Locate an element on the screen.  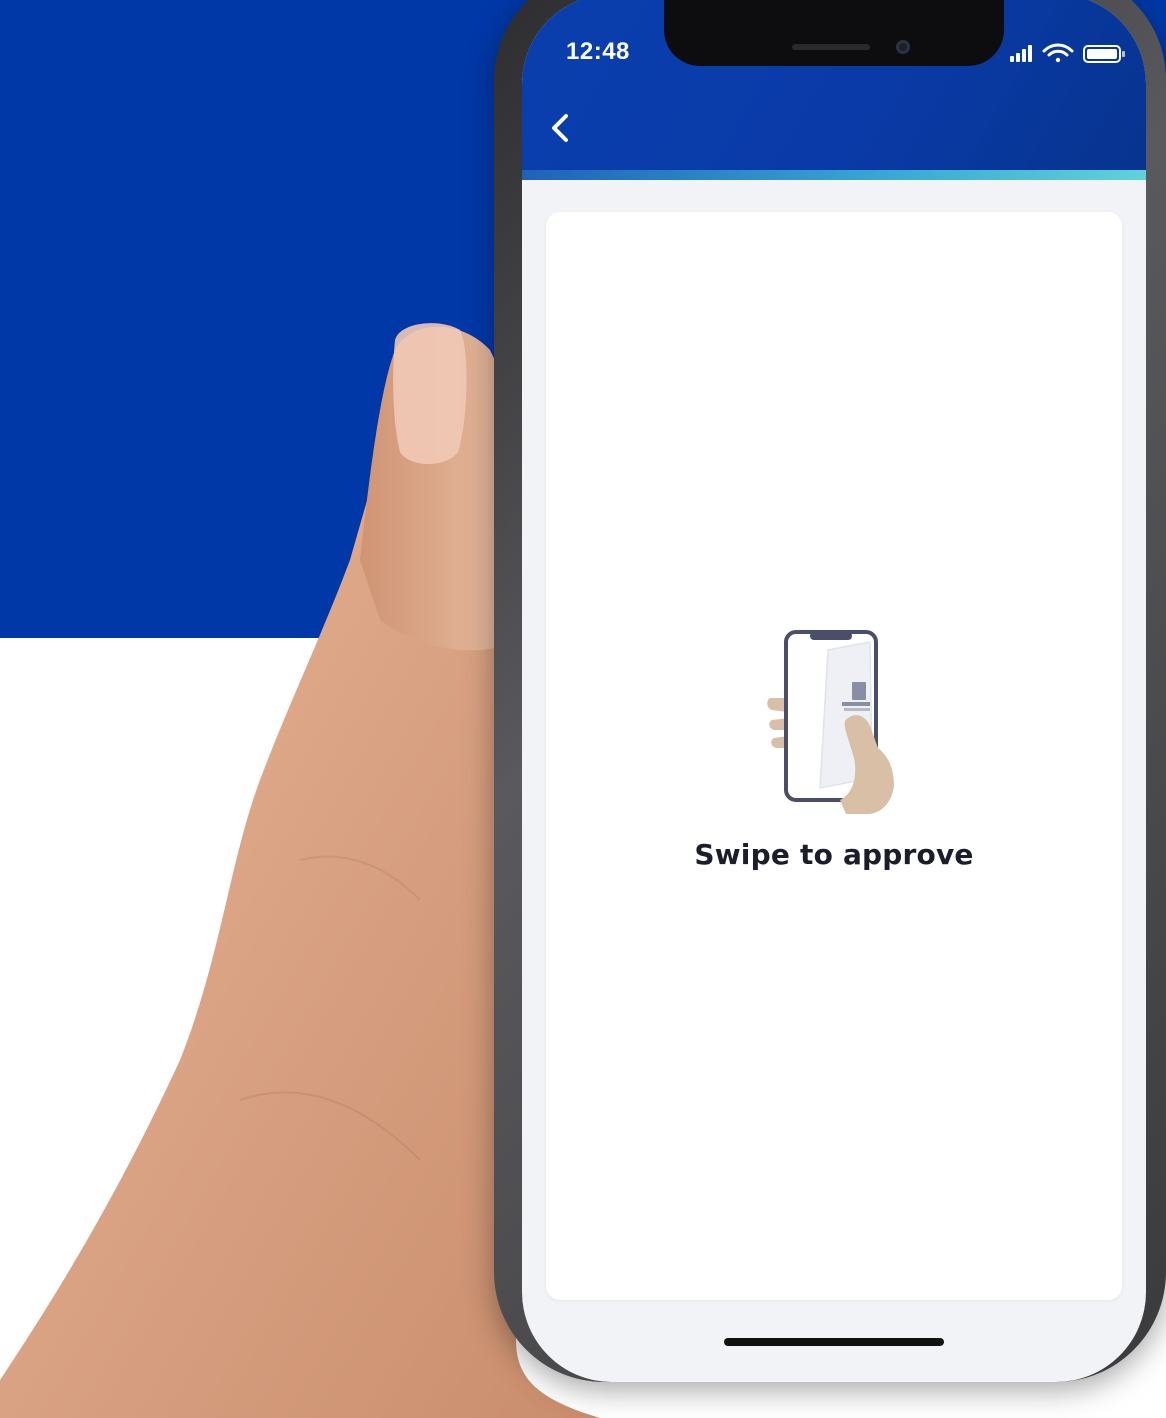
speaker-grille is located at coordinates (831, 47).